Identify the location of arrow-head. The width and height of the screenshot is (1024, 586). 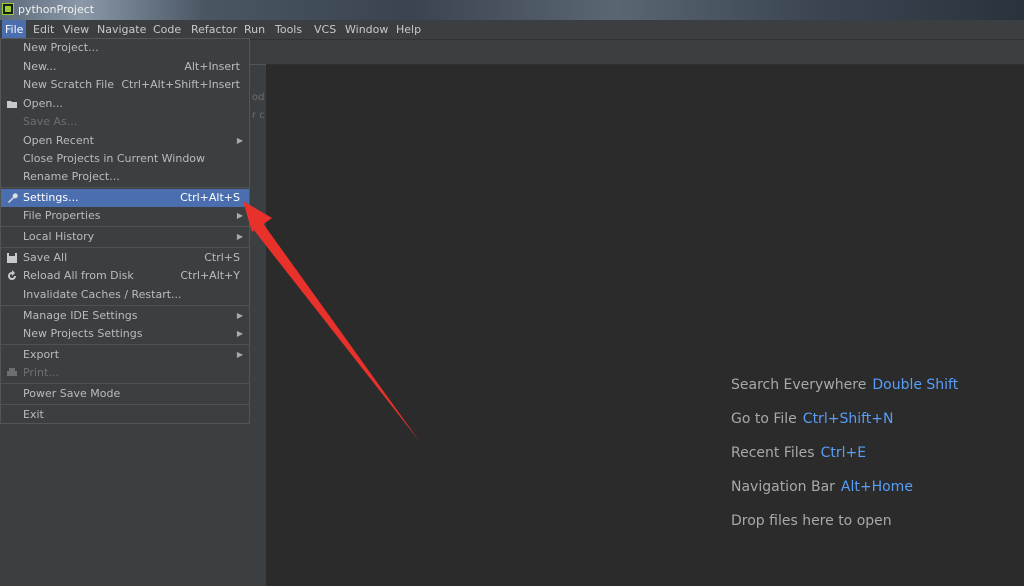
(257, 216).